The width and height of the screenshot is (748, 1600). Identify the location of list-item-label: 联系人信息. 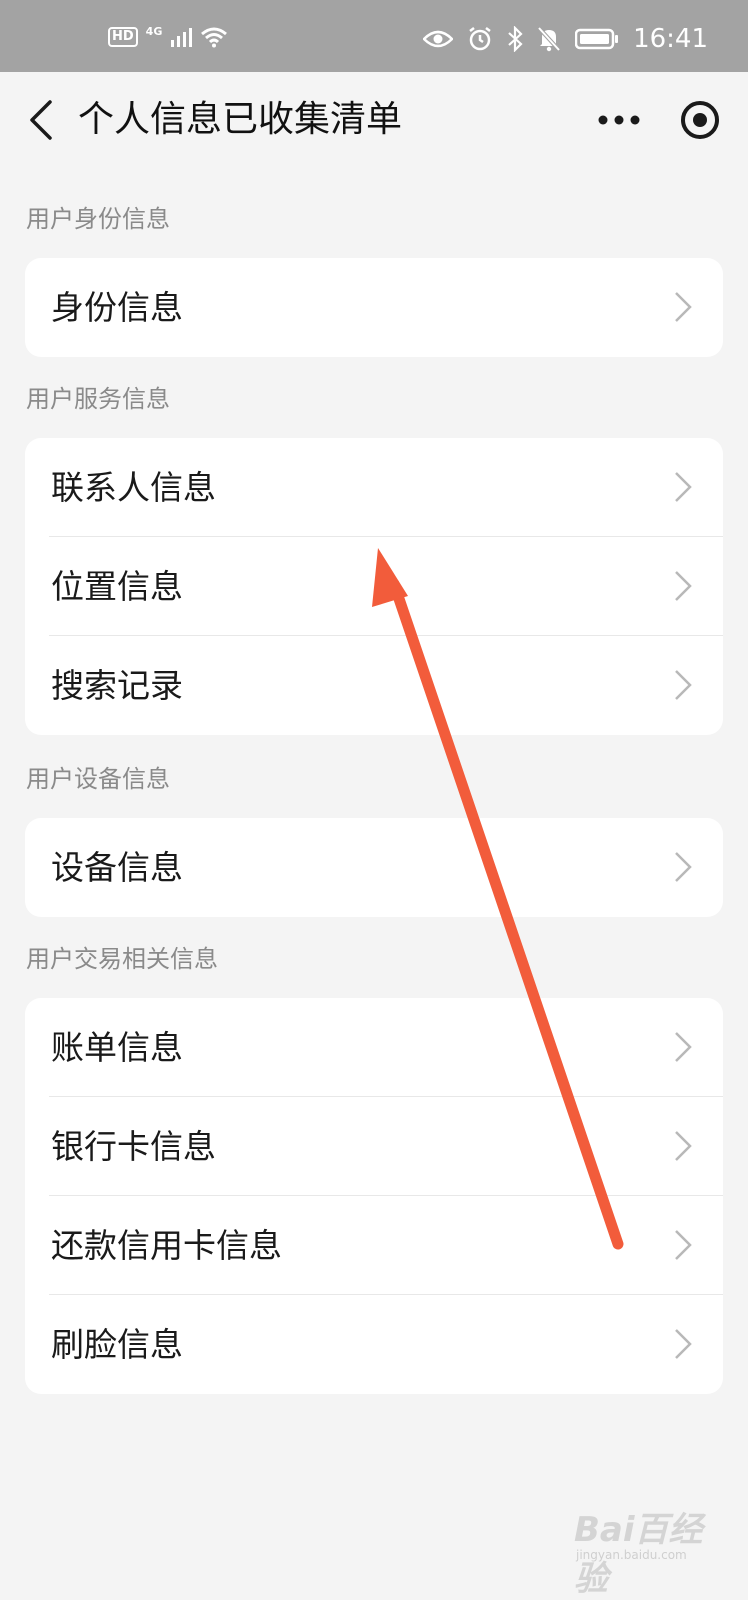
(133, 487).